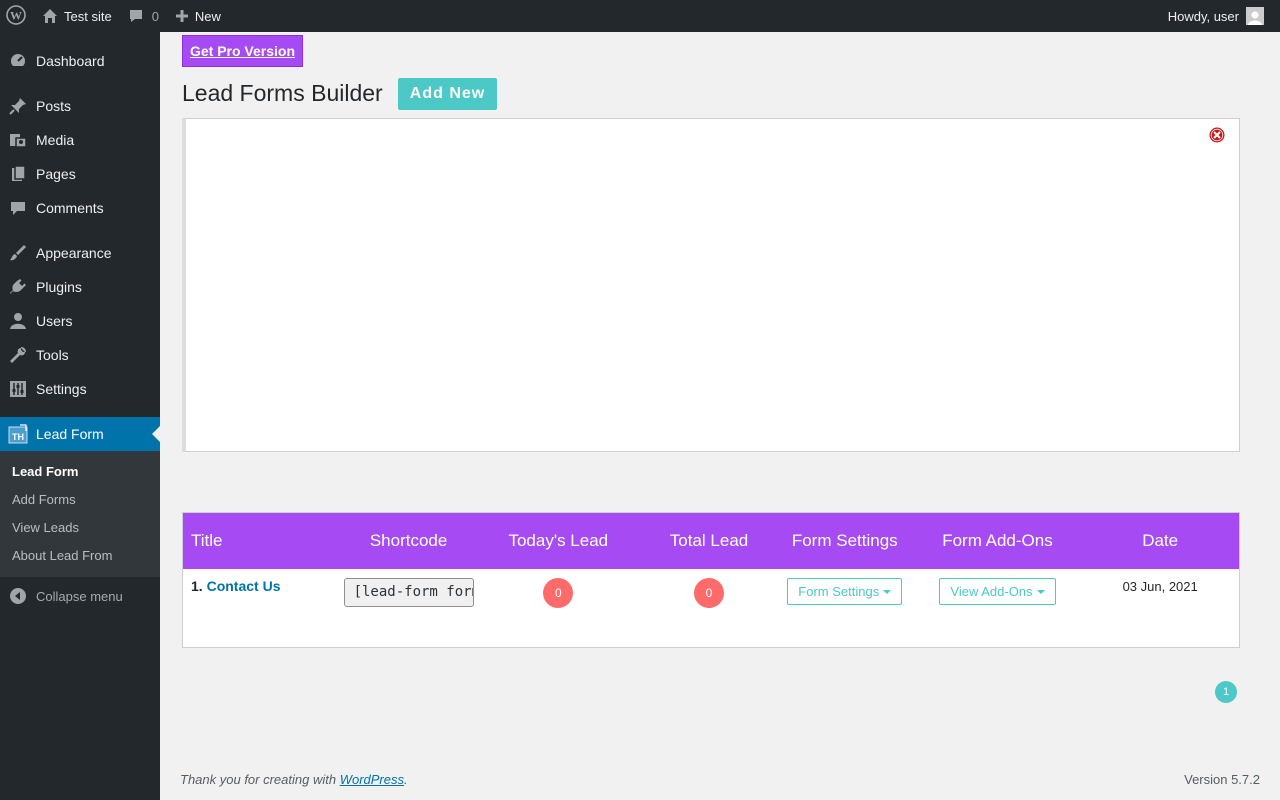 This screenshot has width=1280, height=800. I want to click on shortcode-input: [lead-form form-id='1' title=Contact Us], so click(408, 592).